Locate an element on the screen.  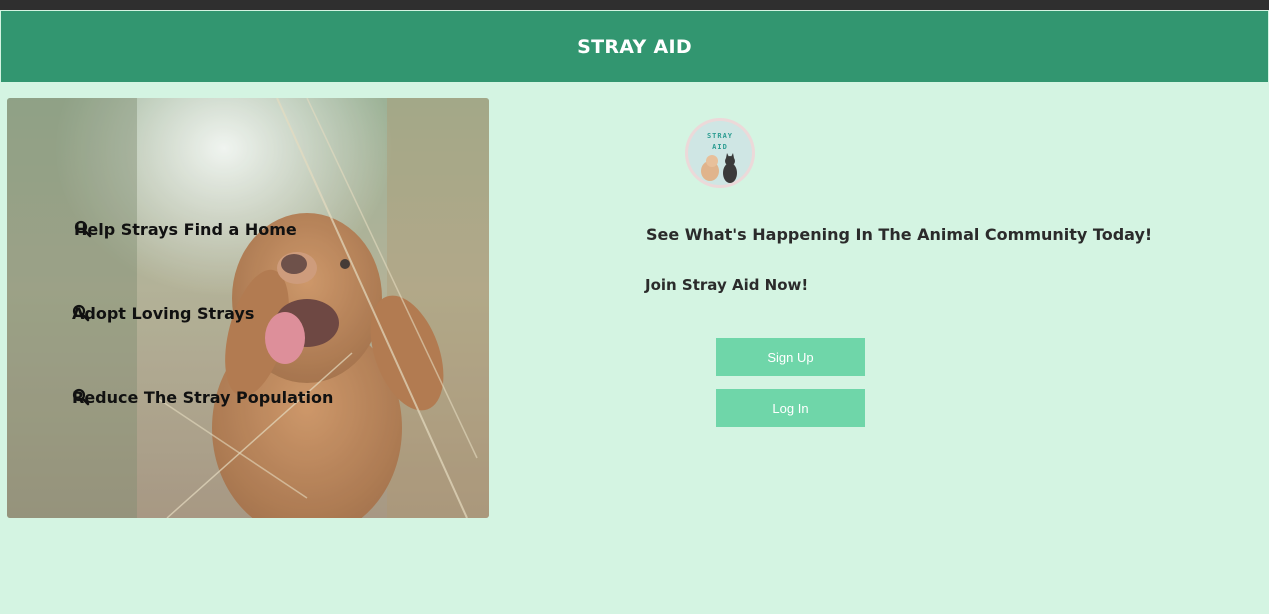
feature-label: Help Strays Find a Home is located at coordinates (185, 229).